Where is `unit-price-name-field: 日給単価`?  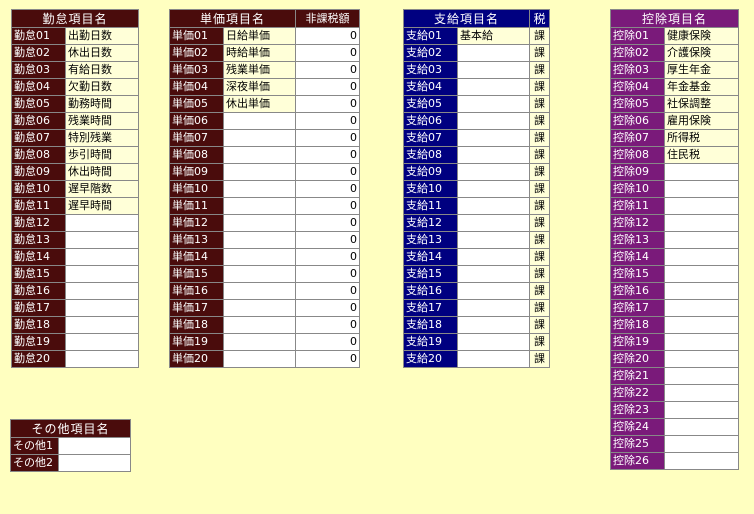
unit-price-name-field: 日給単価 is located at coordinates (259, 36).